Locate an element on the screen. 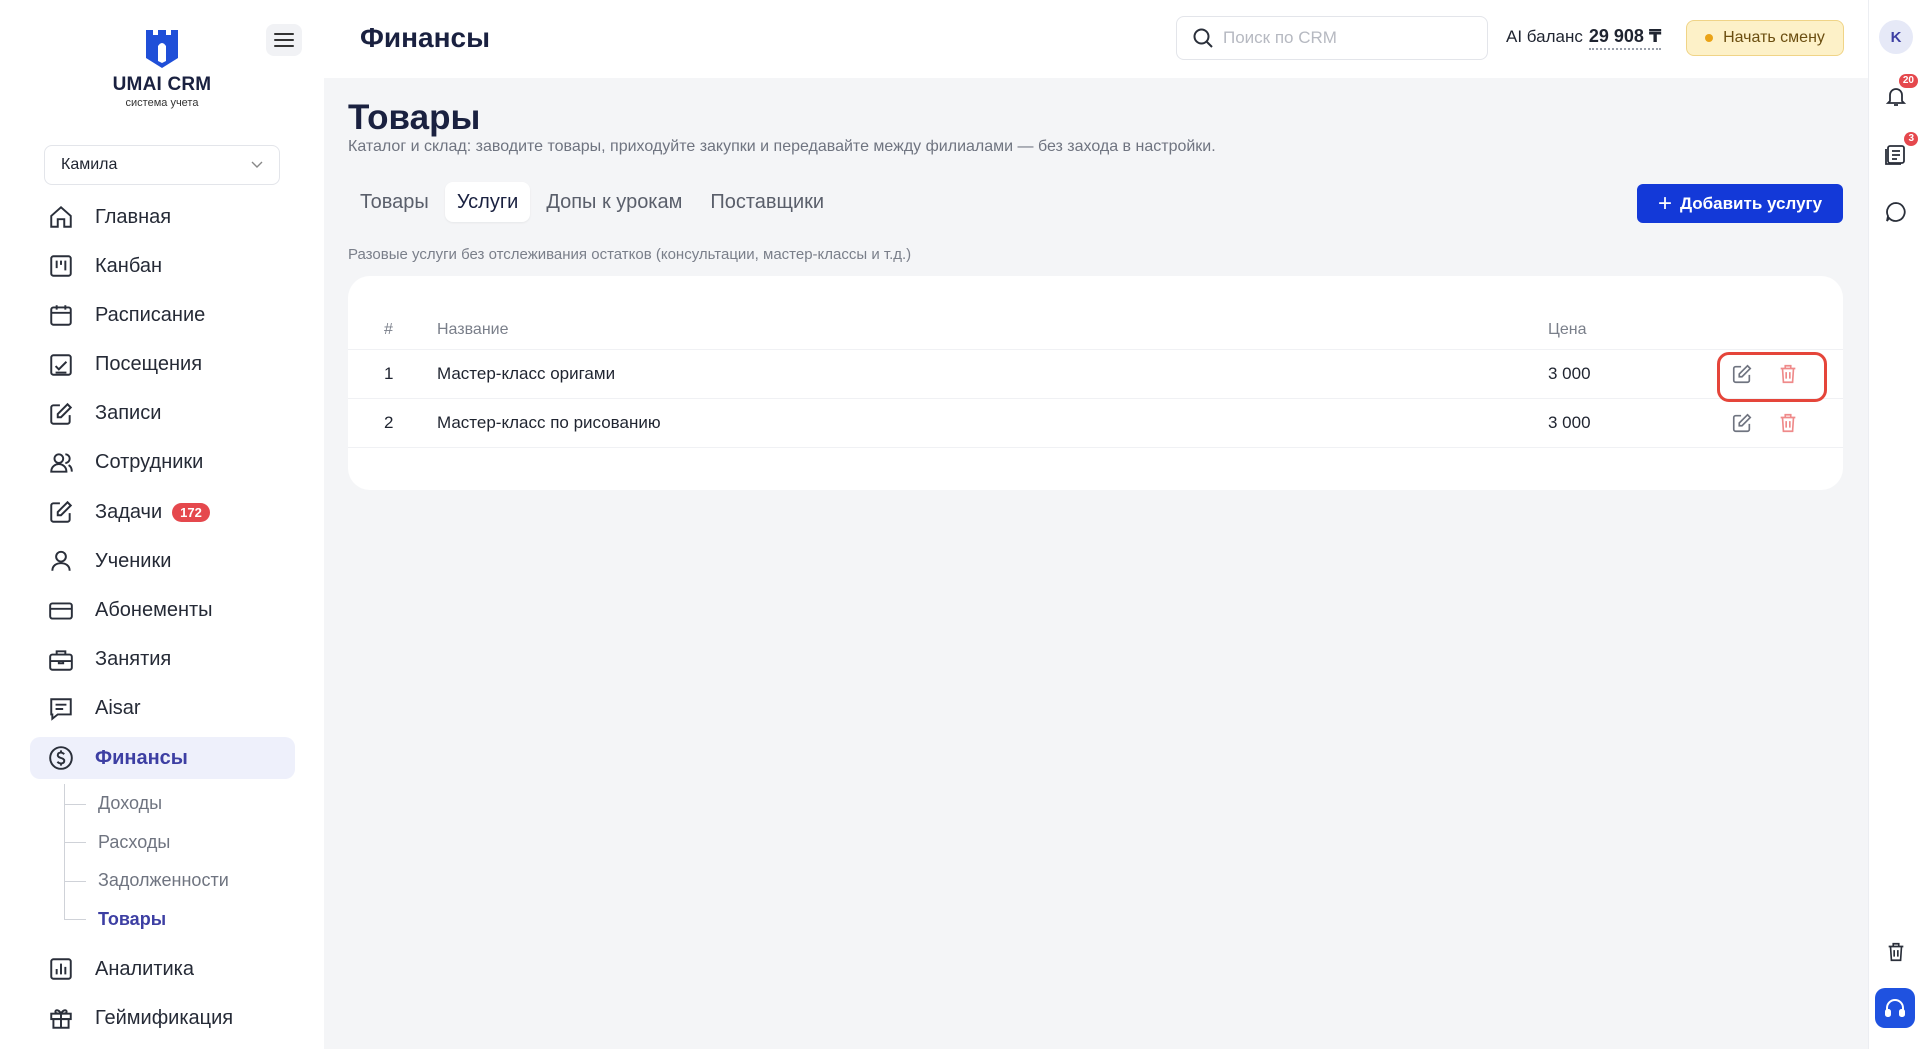  notifications-button: 20 is located at coordinates (1900, 92).